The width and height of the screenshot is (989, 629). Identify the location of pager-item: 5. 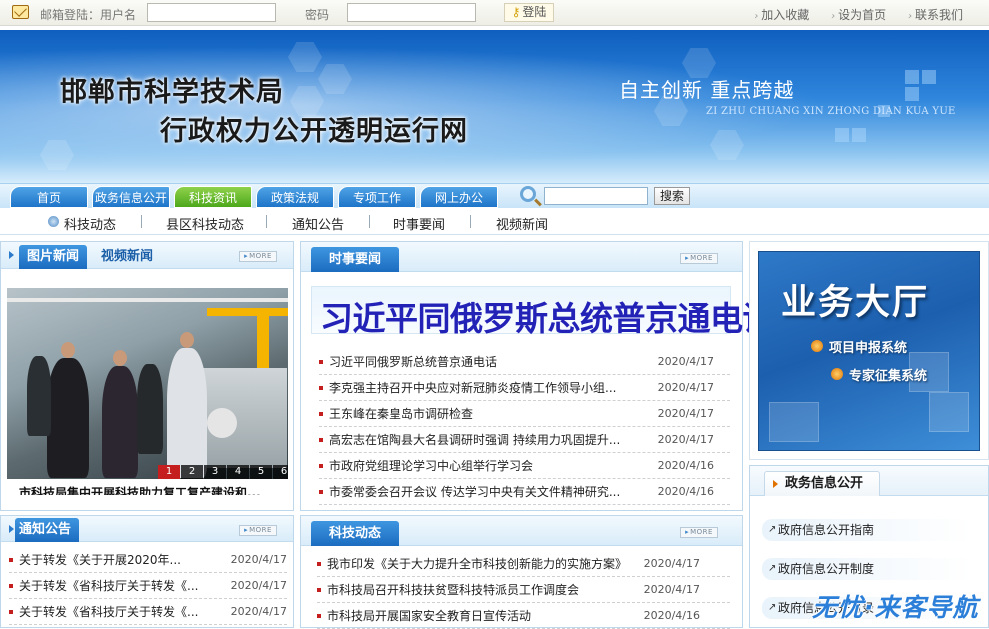
(261, 472).